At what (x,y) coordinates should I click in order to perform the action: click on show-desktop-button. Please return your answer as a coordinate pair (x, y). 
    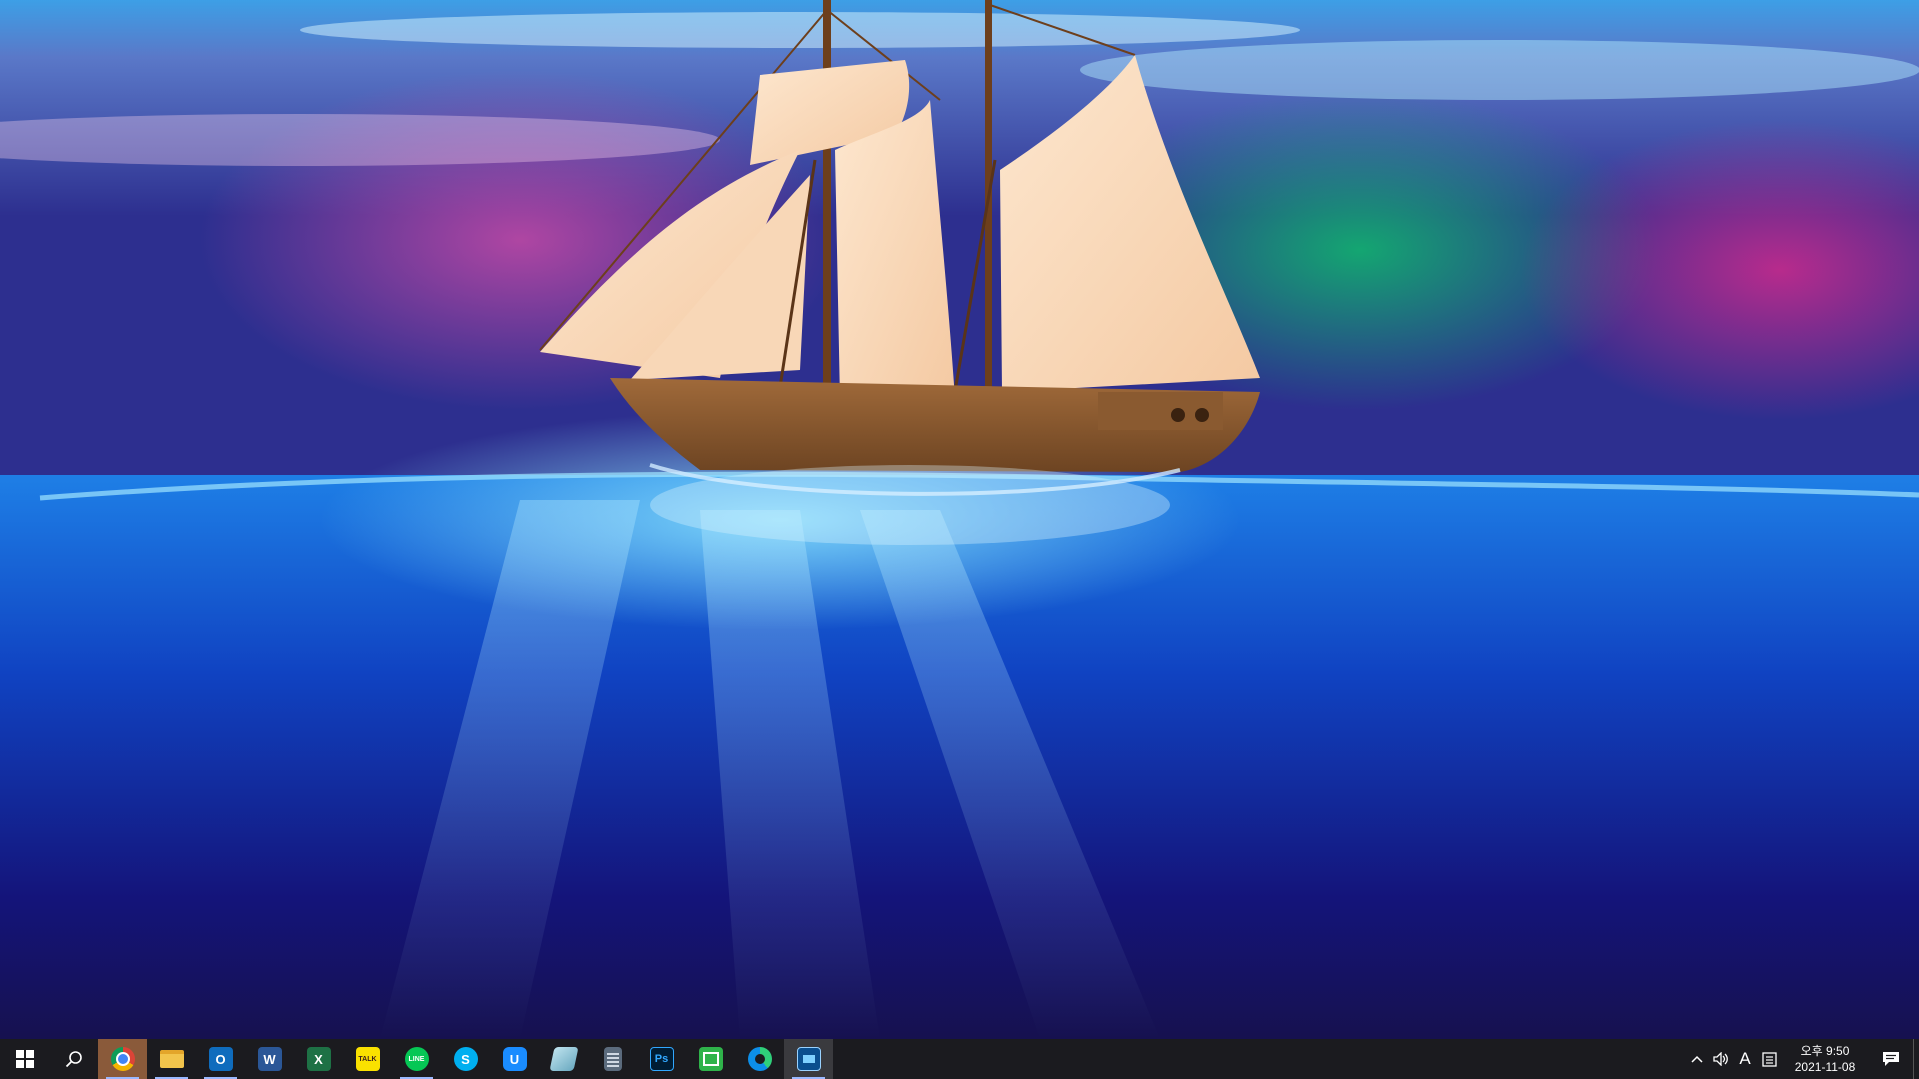
    Looking at the image, I should click on (1916, 1059).